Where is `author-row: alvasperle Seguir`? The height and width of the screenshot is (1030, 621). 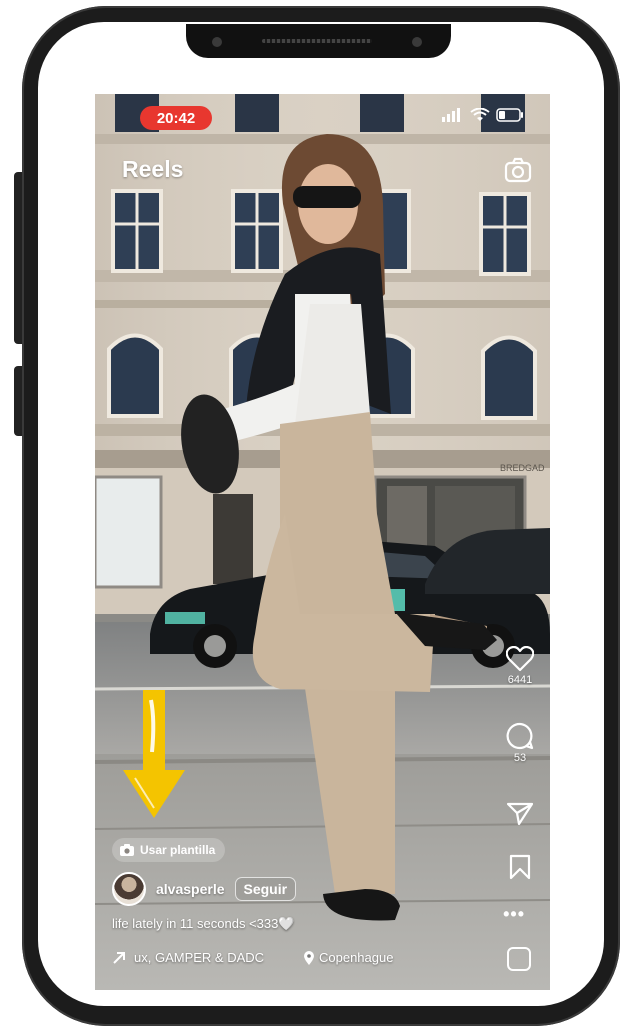 author-row: alvasperle Seguir is located at coordinates (204, 889).